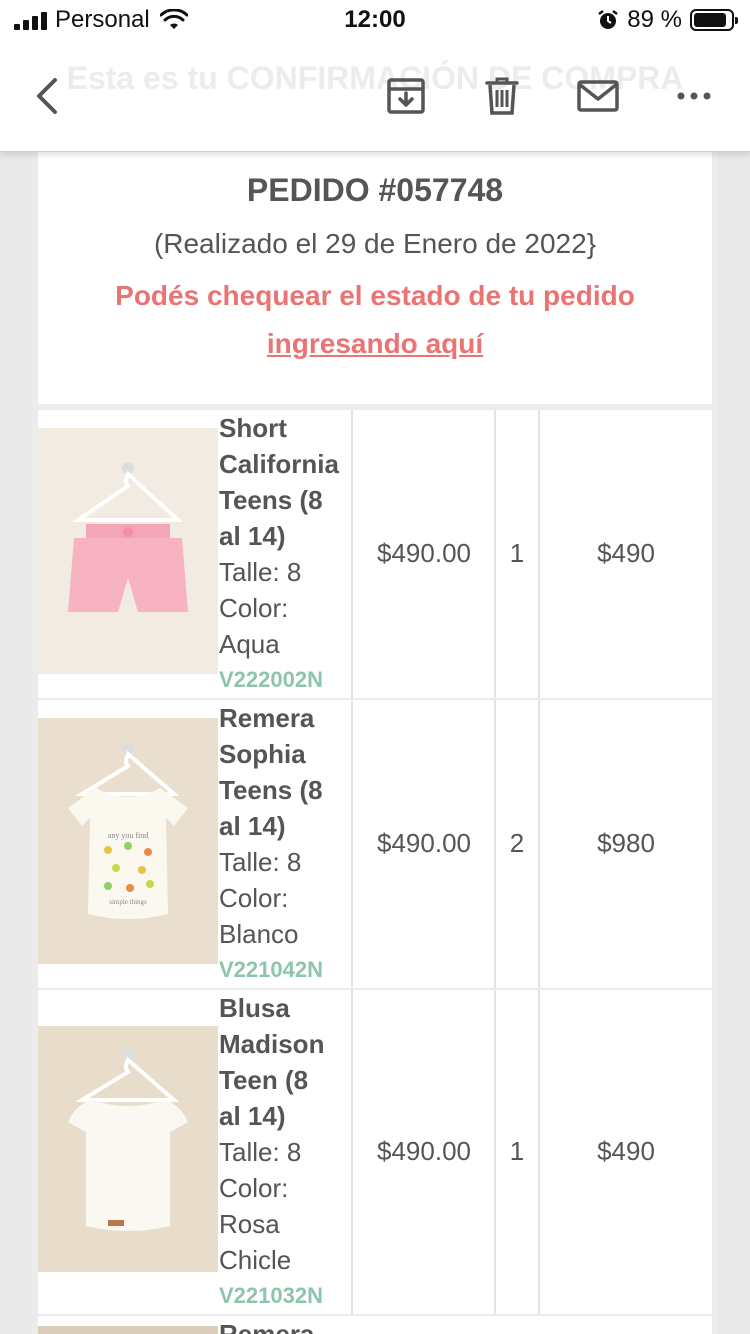 The height and width of the screenshot is (1334, 750). What do you see at coordinates (128, 835) in the screenshot?
I see `svg-text: any you find` at bounding box center [128, 835].